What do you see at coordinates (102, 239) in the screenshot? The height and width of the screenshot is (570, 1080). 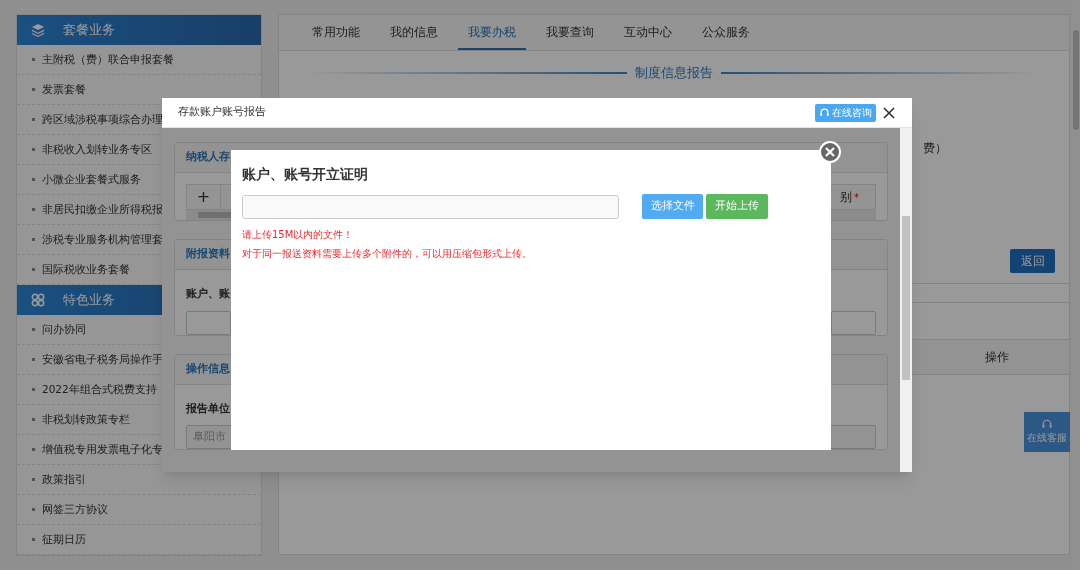 I see `sidebar-item: 涉税专业服务机构管理套` at bounding box center [102, 239].